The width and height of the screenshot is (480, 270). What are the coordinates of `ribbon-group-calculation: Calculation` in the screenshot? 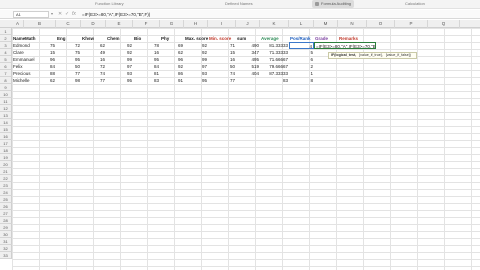 It's located at (415, 3).